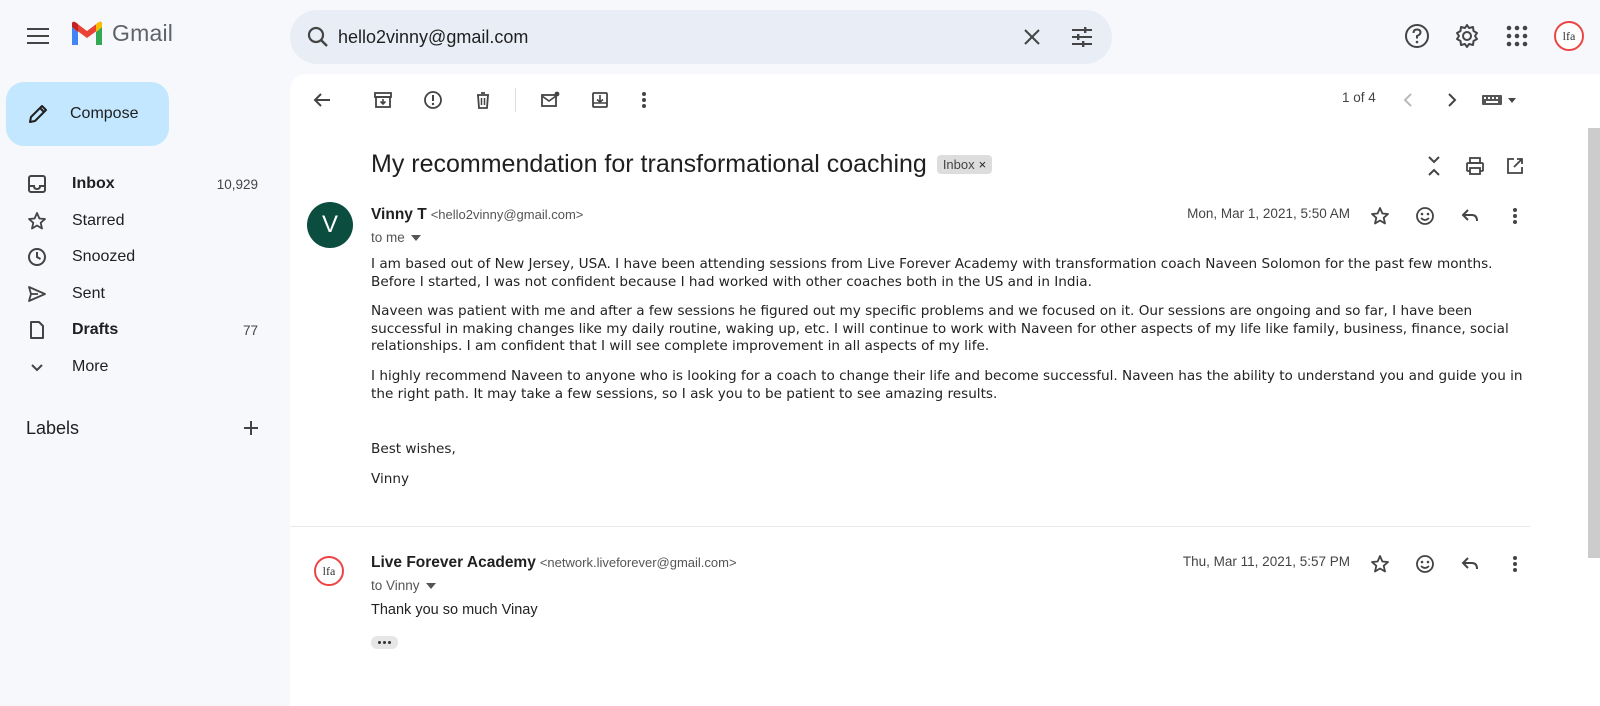 The height and width of the screenshot is (706, 1600). I want to click on sidebar-item-label: Sent, so click(88, 293).